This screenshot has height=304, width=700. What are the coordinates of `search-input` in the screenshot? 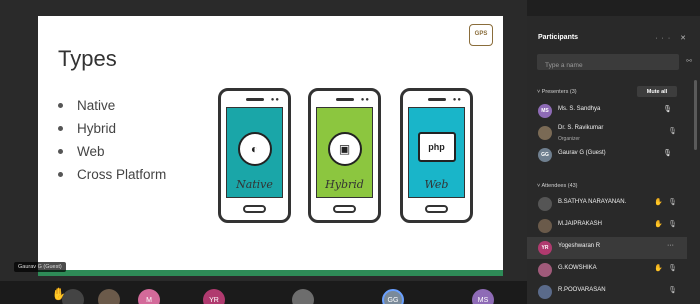 It's located at (608, 65).